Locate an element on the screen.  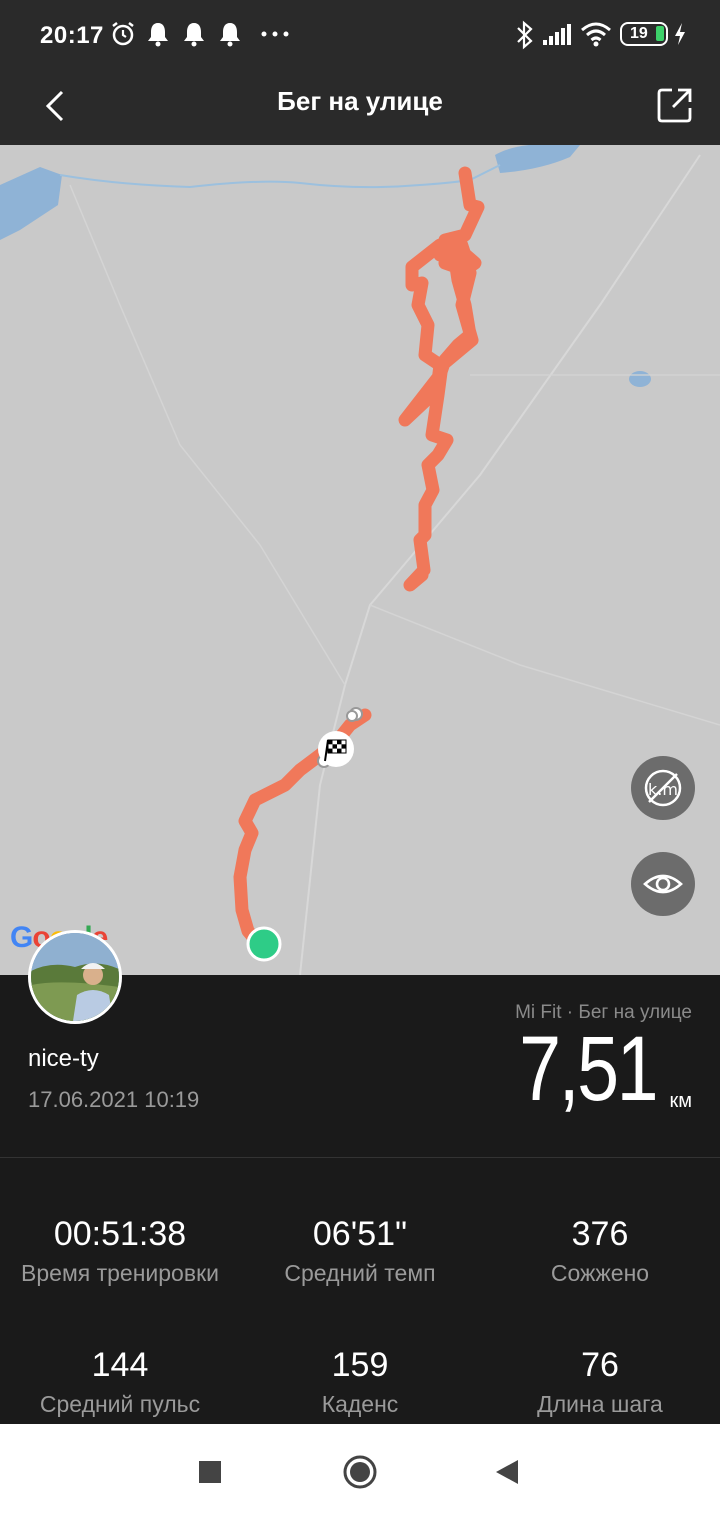
route-line-north is located at coordinates (441, 379).